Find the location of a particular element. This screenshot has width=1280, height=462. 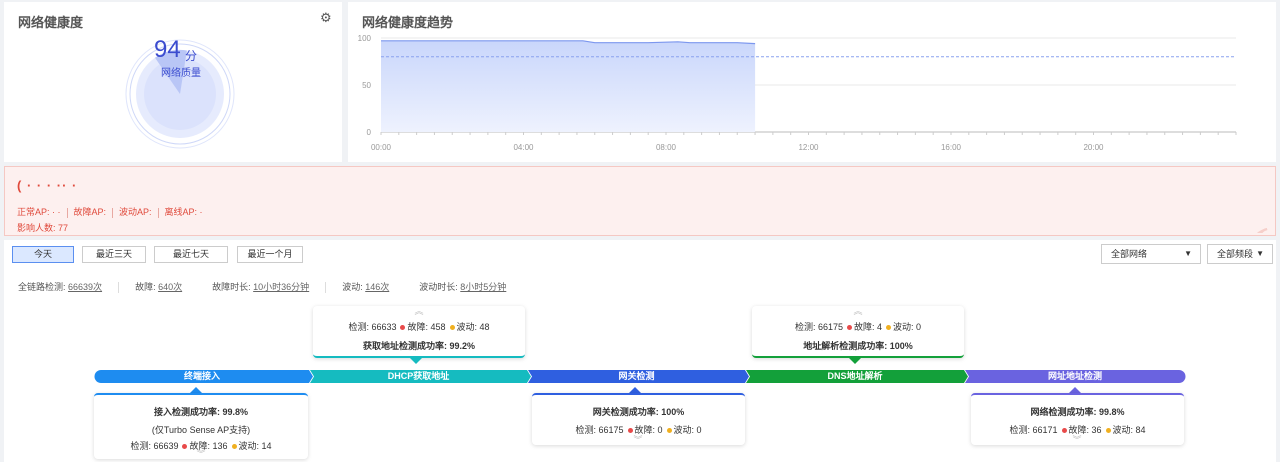

dhcp-detect: 检测: 66633 is located at coordinates (372, 327).